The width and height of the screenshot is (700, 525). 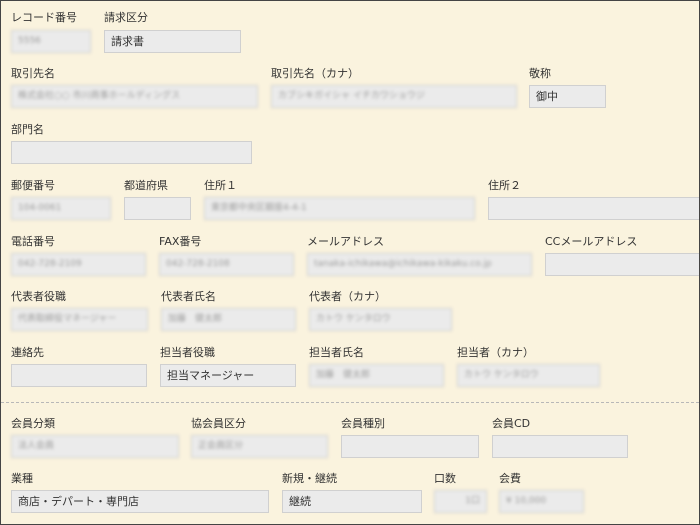 I want to click on assoc-member-class-field: 正会員区分, so click(x=259, y=446).